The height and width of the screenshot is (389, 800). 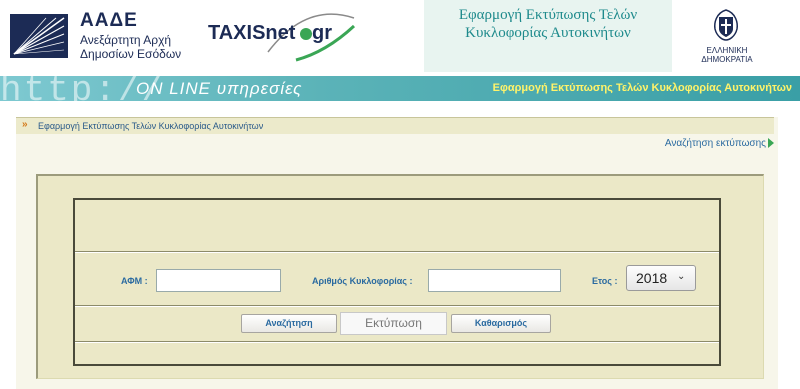 I want to click on app-title-line1: Εφαρμογή Εκτύπωσης Τελών, so click(x=548, y=15).